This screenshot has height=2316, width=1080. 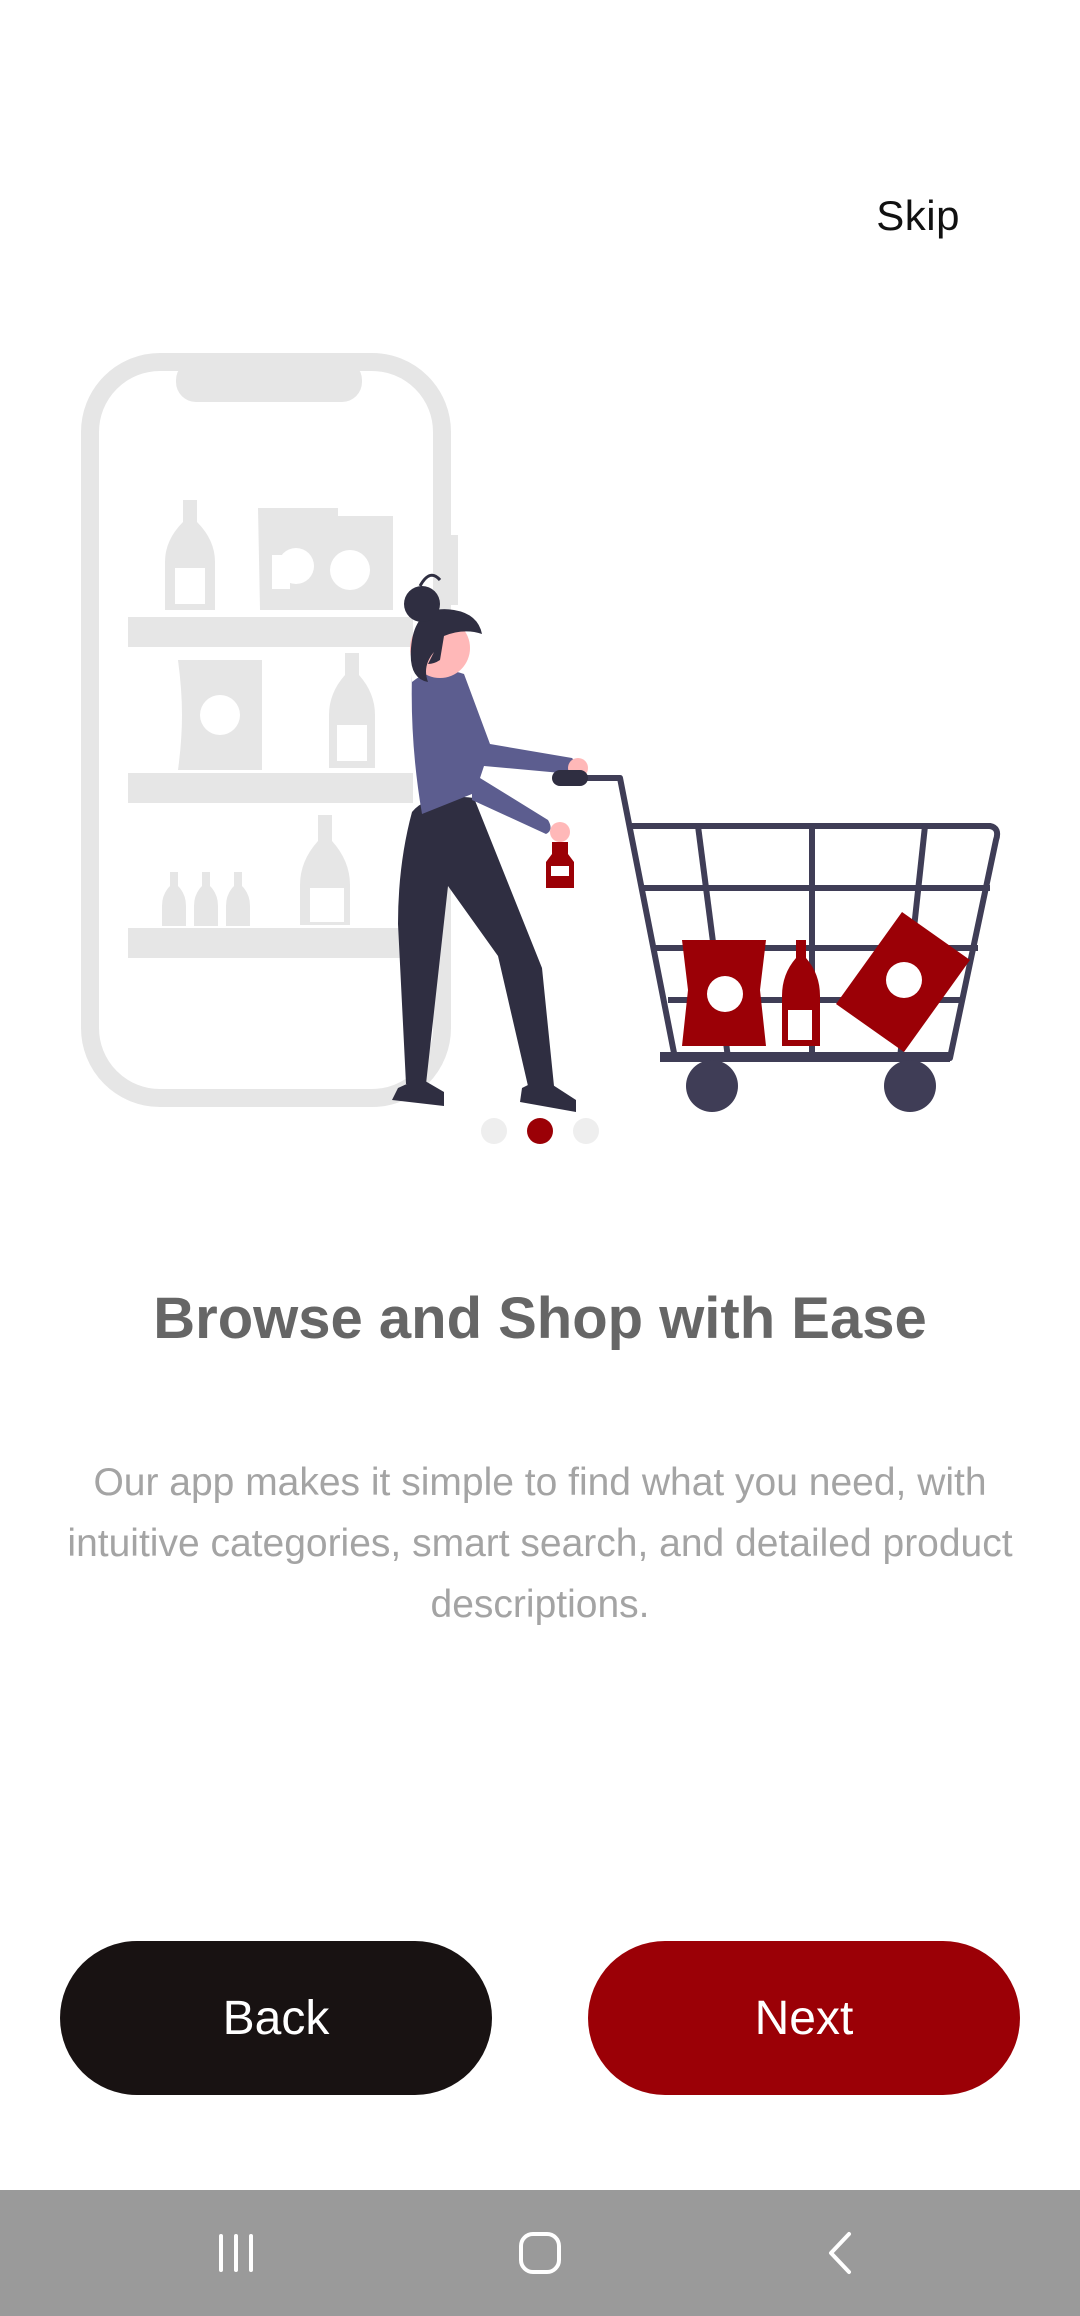 I want to click on back-button: Back, so click(x=276, y=2018).